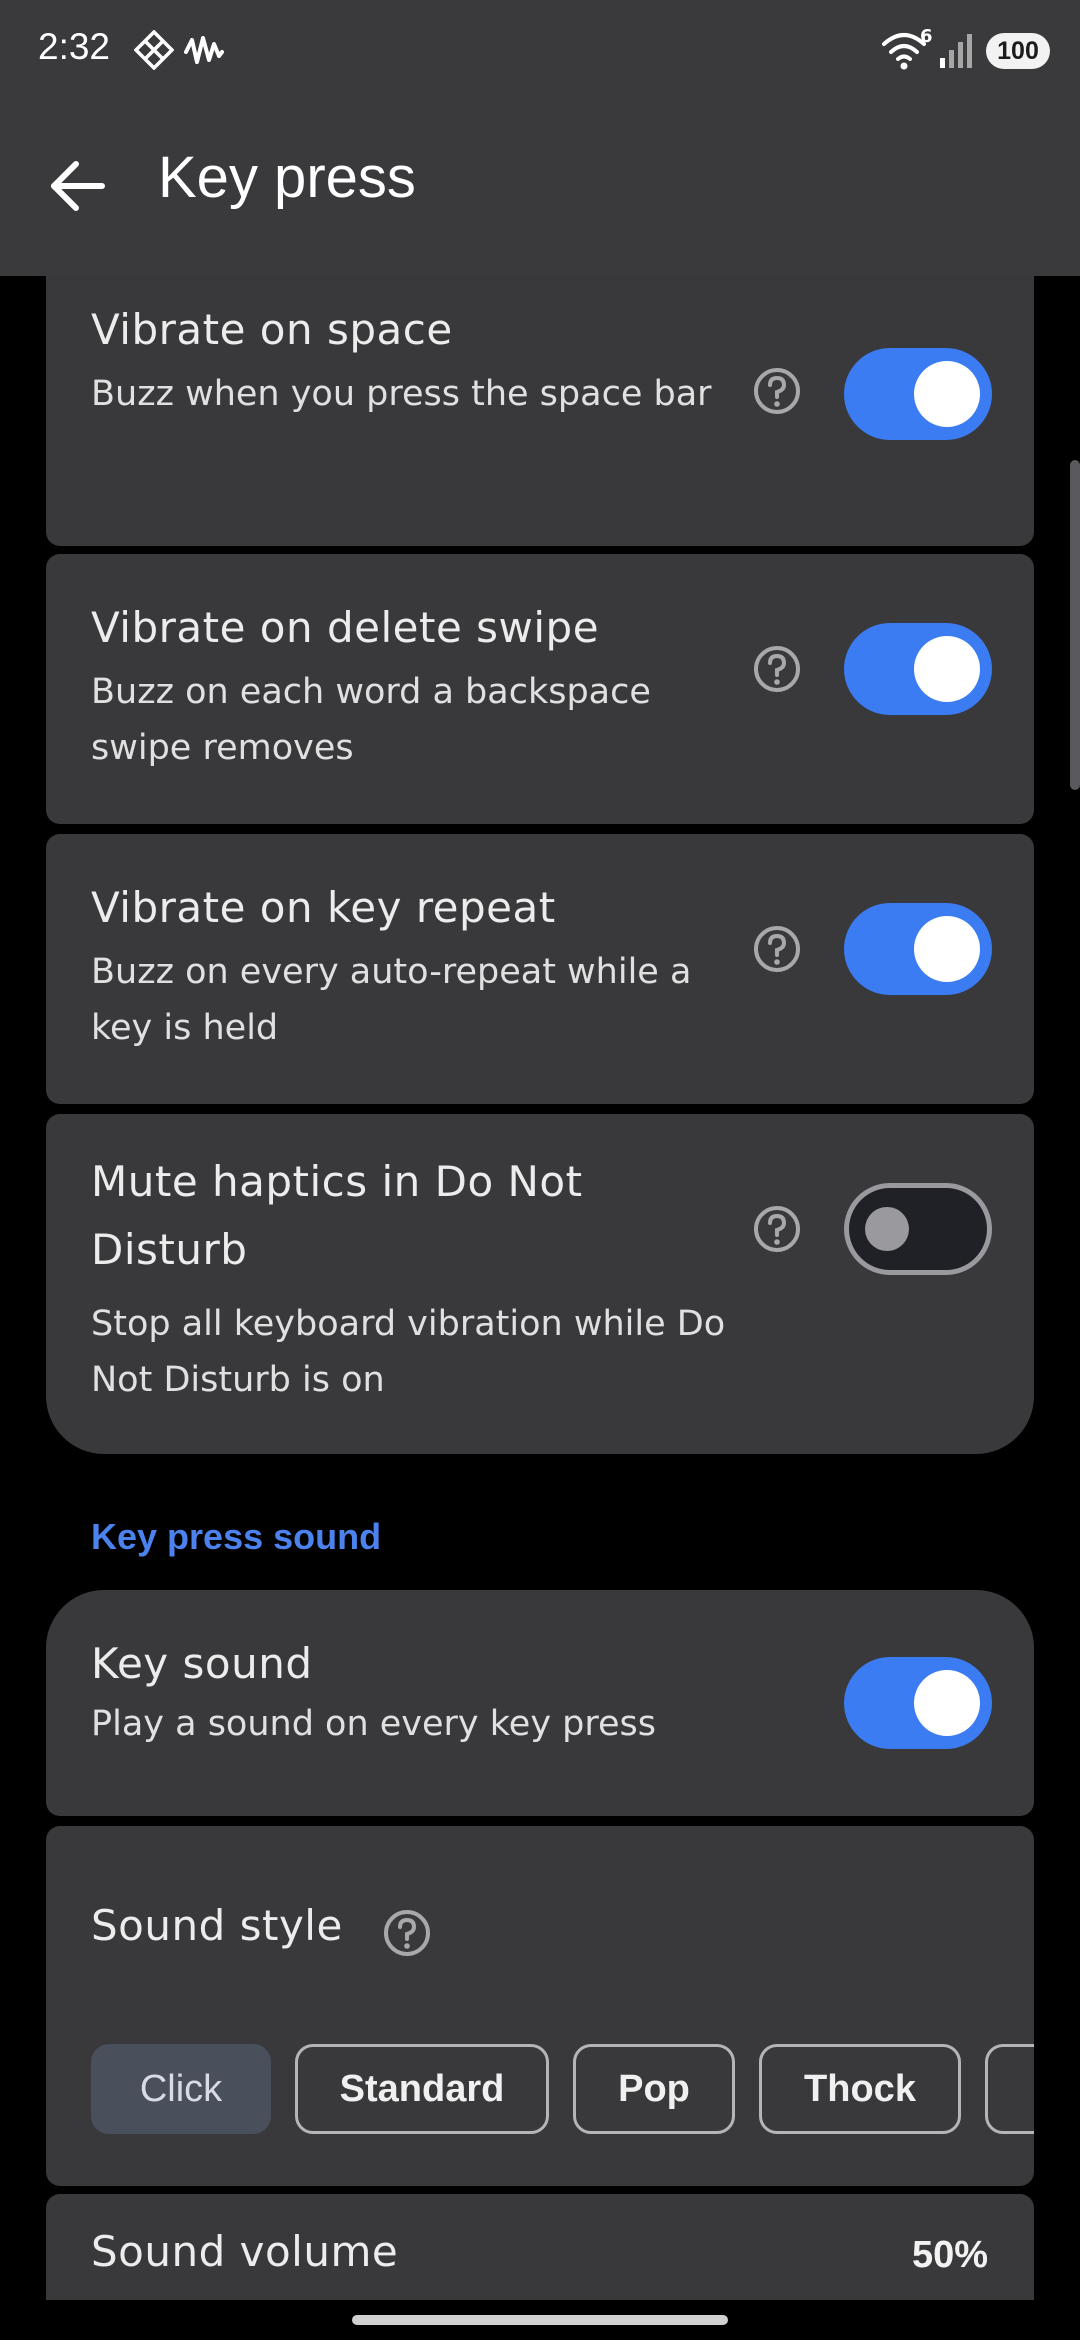  Describe the element at coordinates (1018, 51) in the screenshot. I see `battery-icon: 100` at that location.